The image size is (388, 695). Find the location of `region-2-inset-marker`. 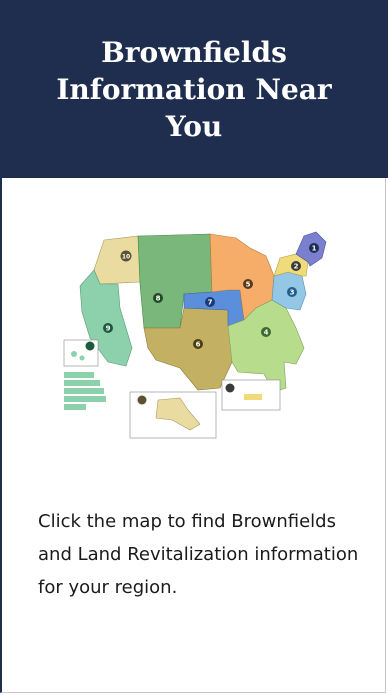

region-2-inset-marker is located at coordinates (230, 388).